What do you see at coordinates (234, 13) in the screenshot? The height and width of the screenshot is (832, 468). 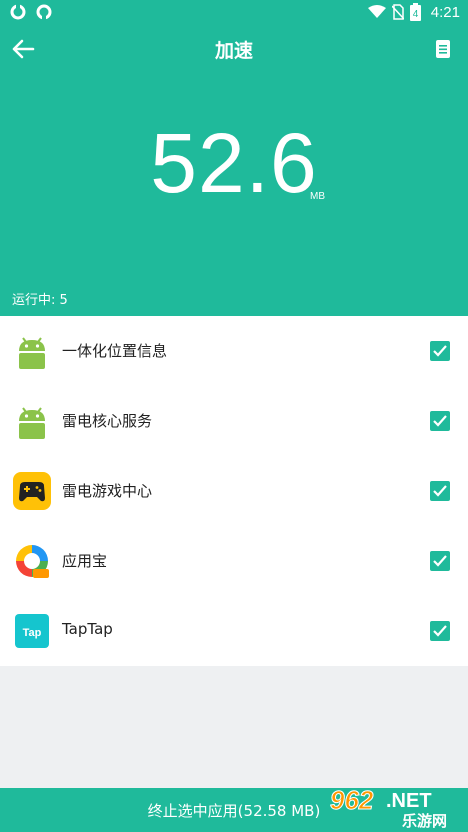 I see `status-bar: 4 4:21` at bounding box center [234, 13].